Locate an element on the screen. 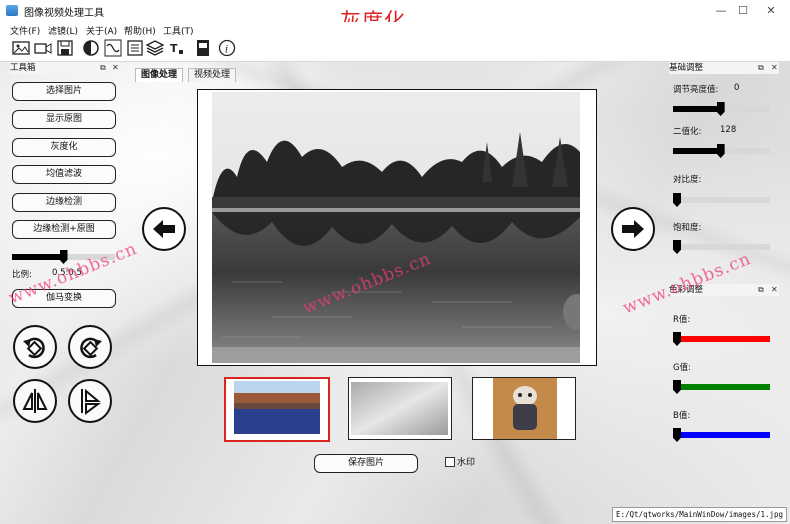 The image size is (790, 524). grayscale-button: 灰度化 is located at coordinates (64, 147).